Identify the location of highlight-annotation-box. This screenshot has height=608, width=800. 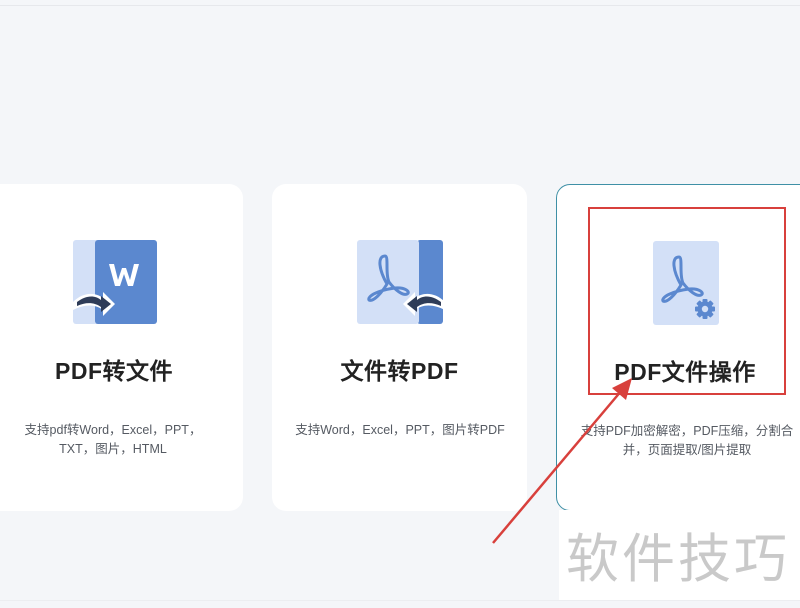
(687, 301).